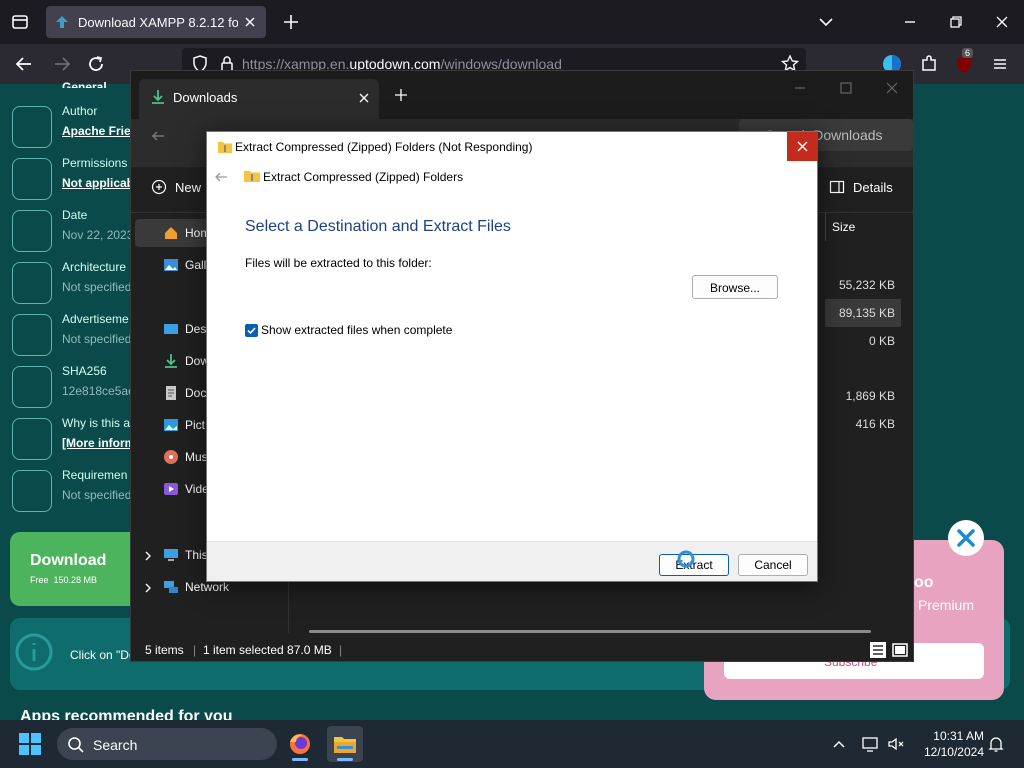  What do you see at coordinates (267, 650) in the screenshot?
I see `status-selection: 1 item selected 87.0 MB` at bounding box center [267, 650].